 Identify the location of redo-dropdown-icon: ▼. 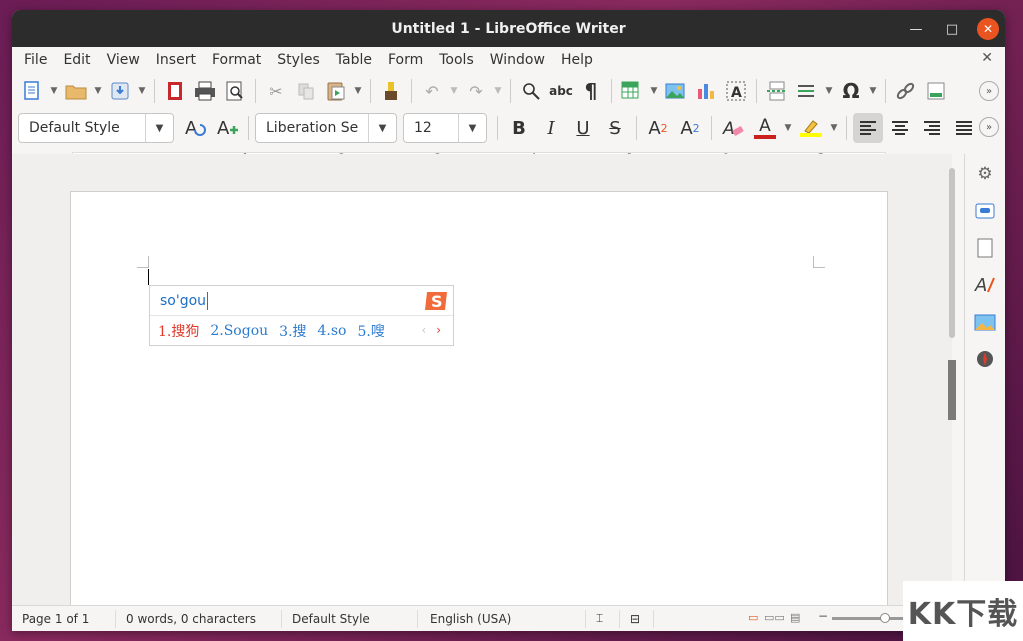
(498, 91).